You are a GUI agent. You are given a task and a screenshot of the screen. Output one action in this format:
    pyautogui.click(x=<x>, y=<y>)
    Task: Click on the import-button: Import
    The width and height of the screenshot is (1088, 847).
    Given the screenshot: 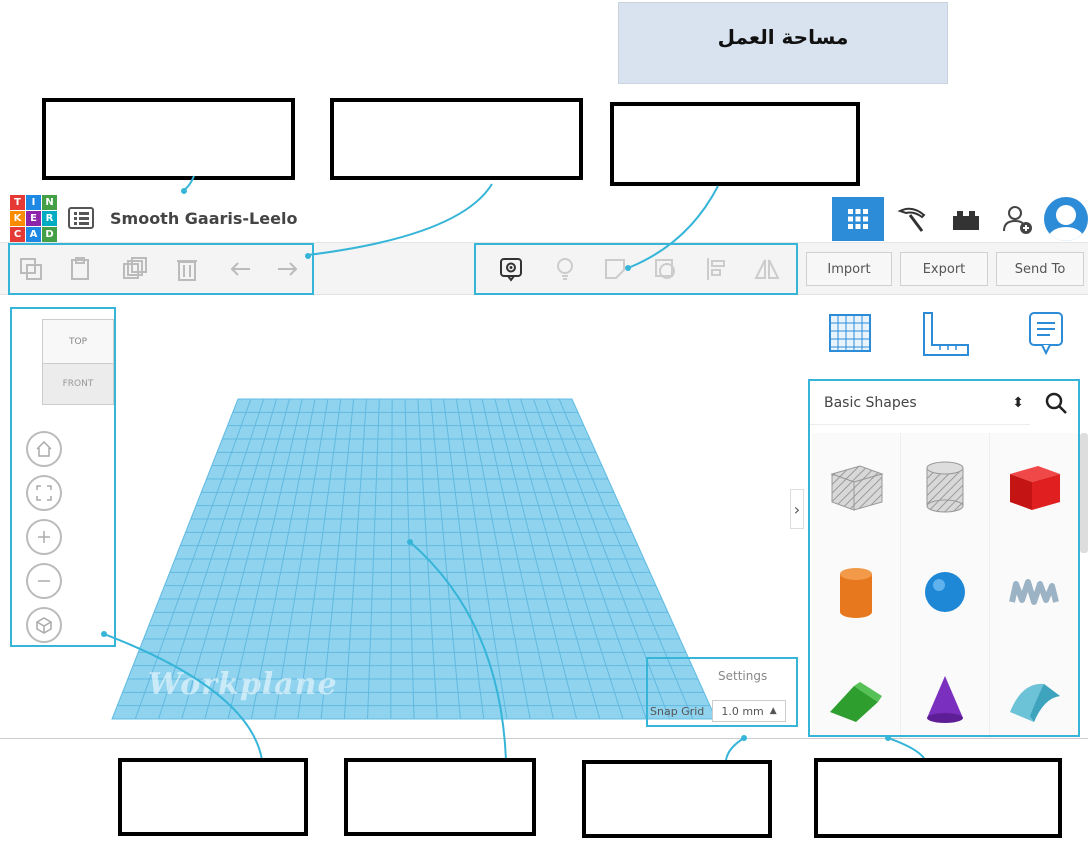 What is the action you would take?
    pyautogui.click(x=849, y=269)
    